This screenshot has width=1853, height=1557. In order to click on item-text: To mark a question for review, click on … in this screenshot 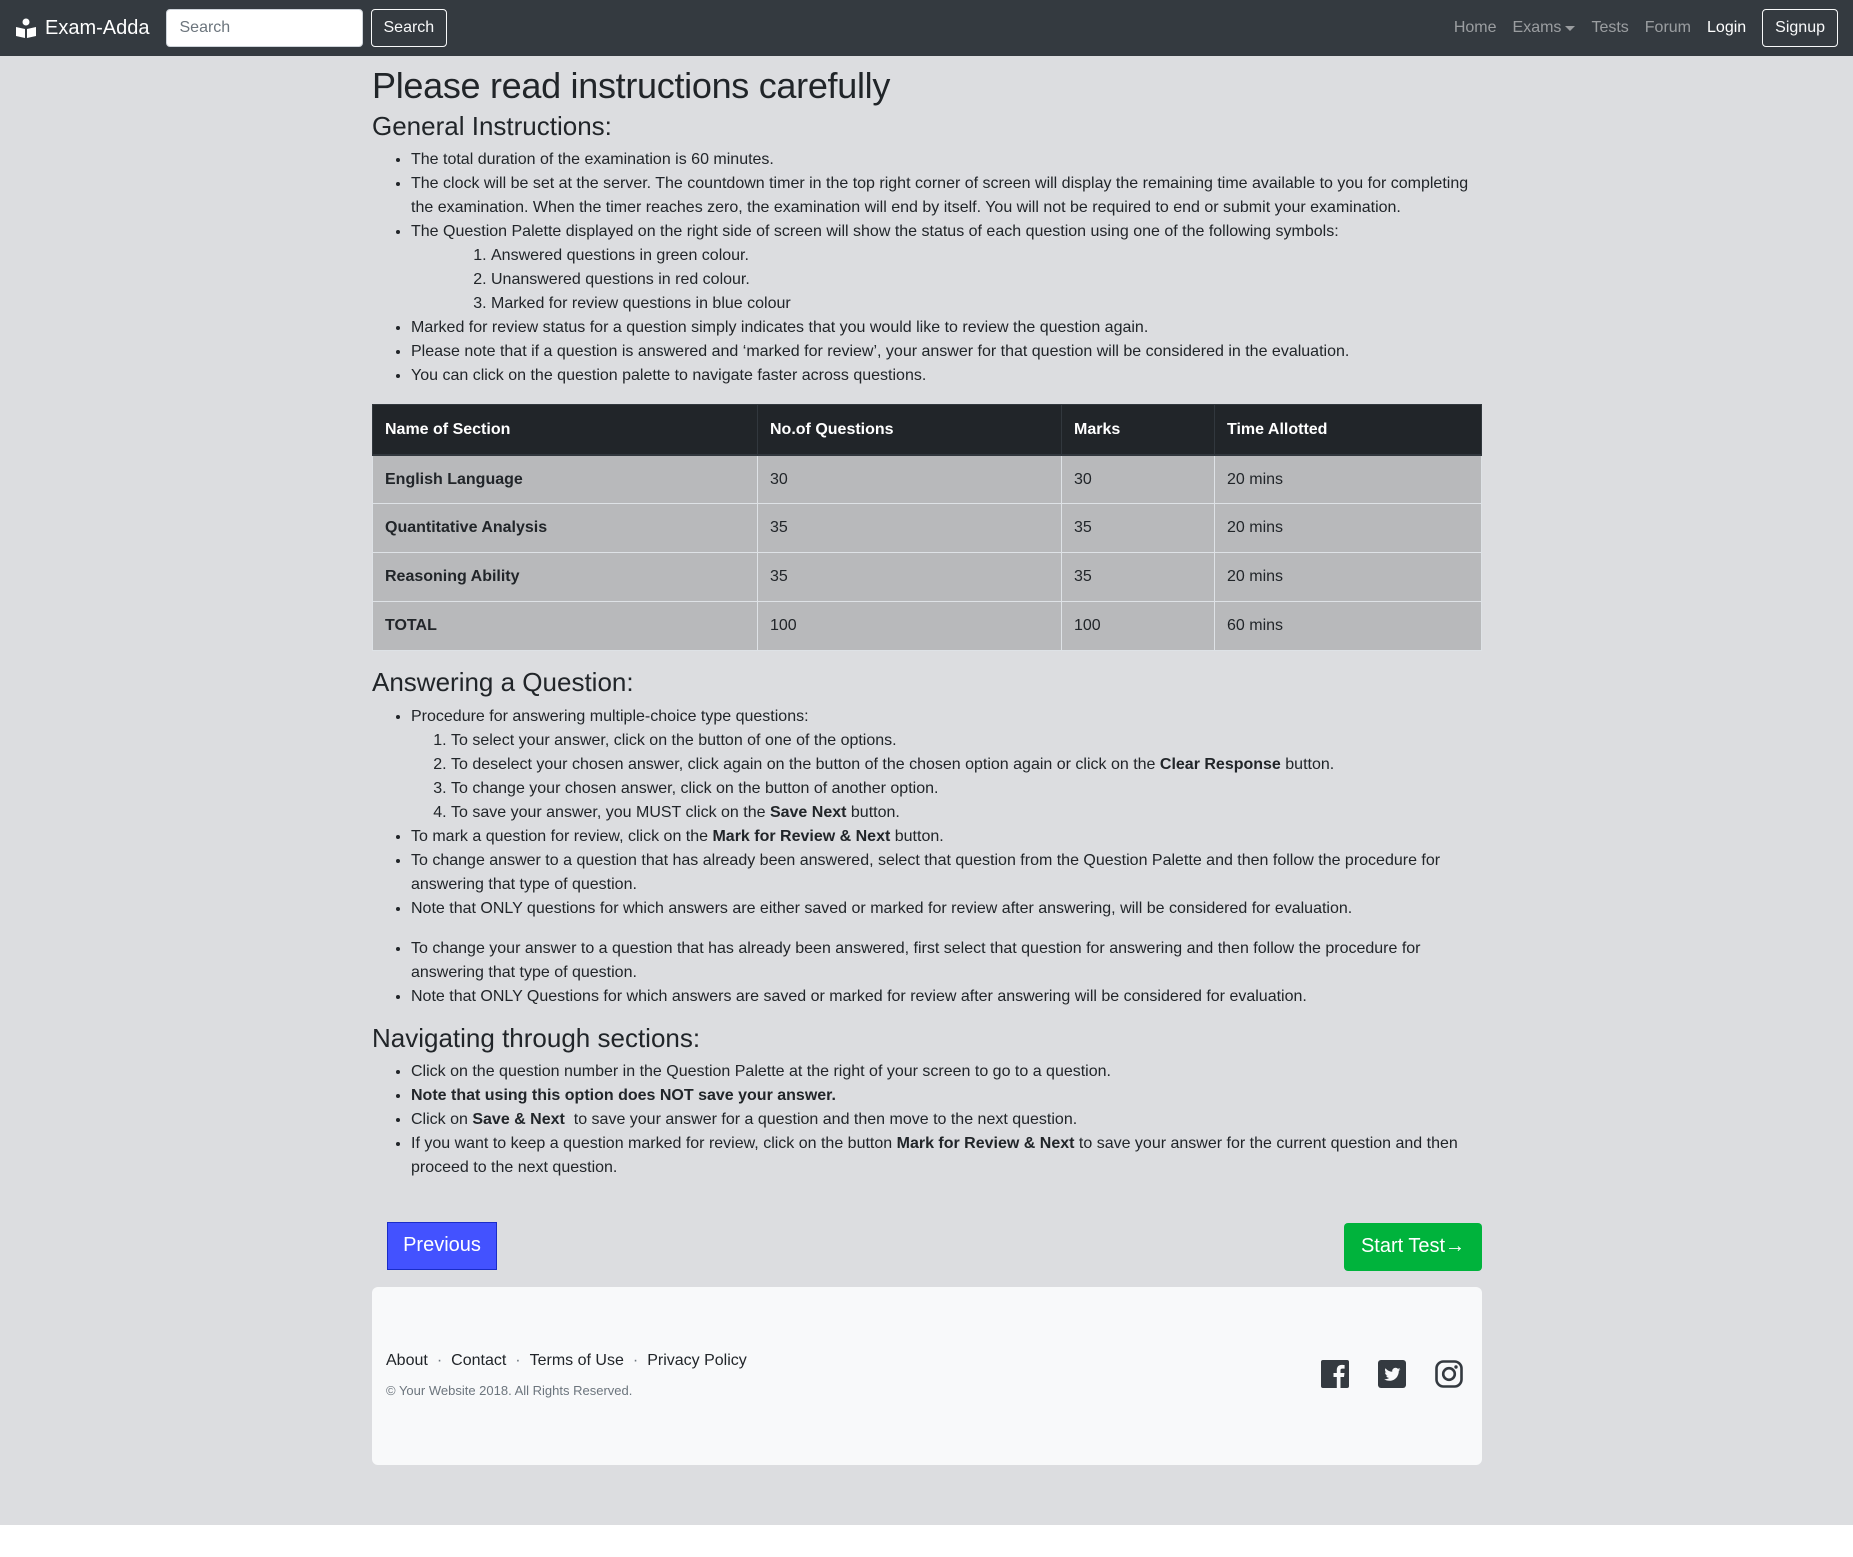, I will do `click(562, 836)`.